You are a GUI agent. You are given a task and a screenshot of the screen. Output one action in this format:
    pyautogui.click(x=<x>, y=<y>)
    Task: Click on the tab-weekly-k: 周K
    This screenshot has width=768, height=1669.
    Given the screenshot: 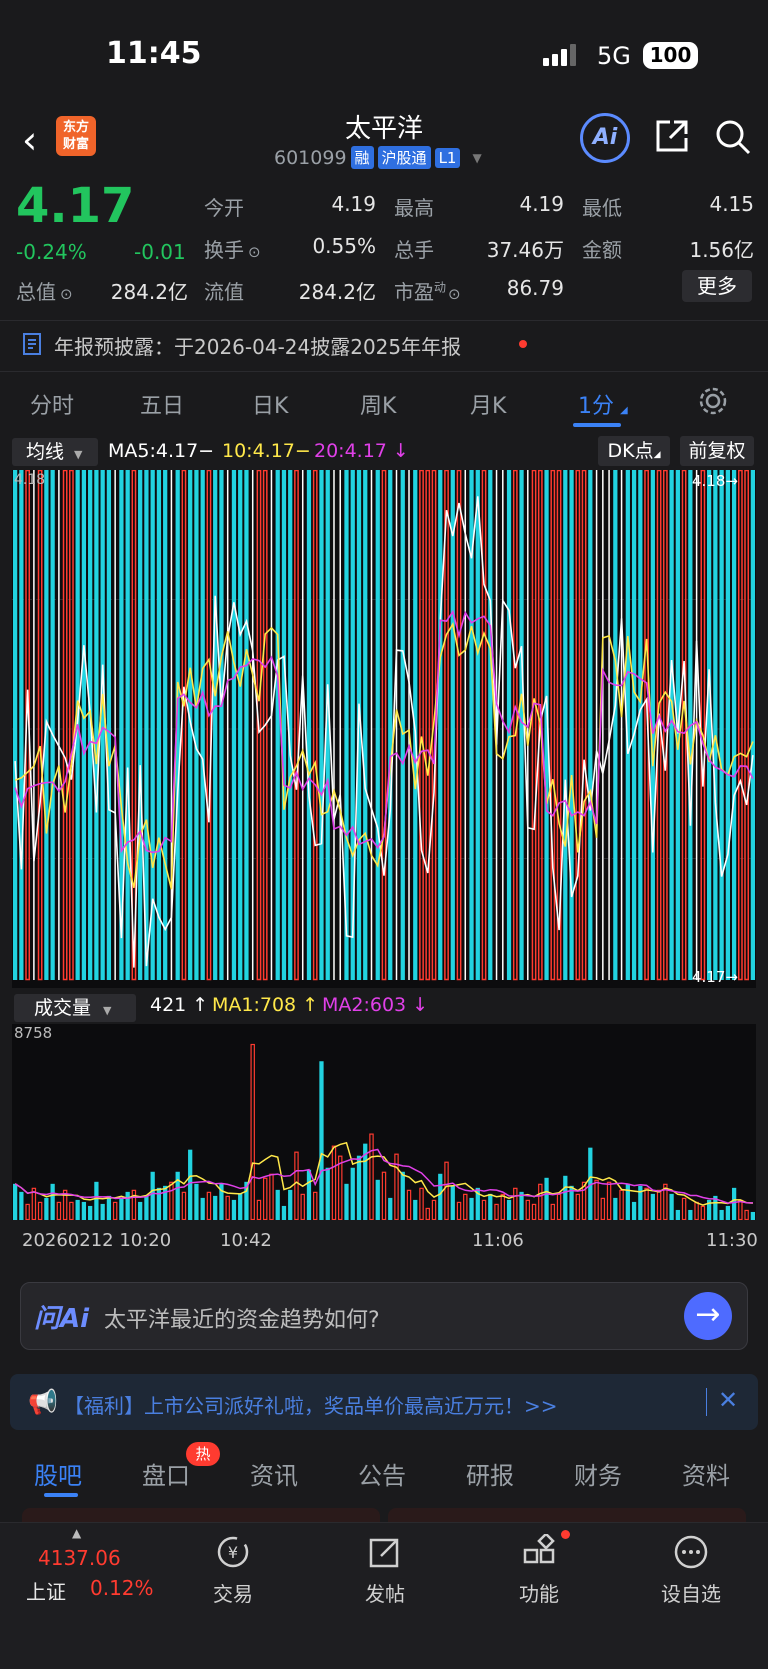 What is the action you would take?
    pyautogui.click(x=378, y=404)
    